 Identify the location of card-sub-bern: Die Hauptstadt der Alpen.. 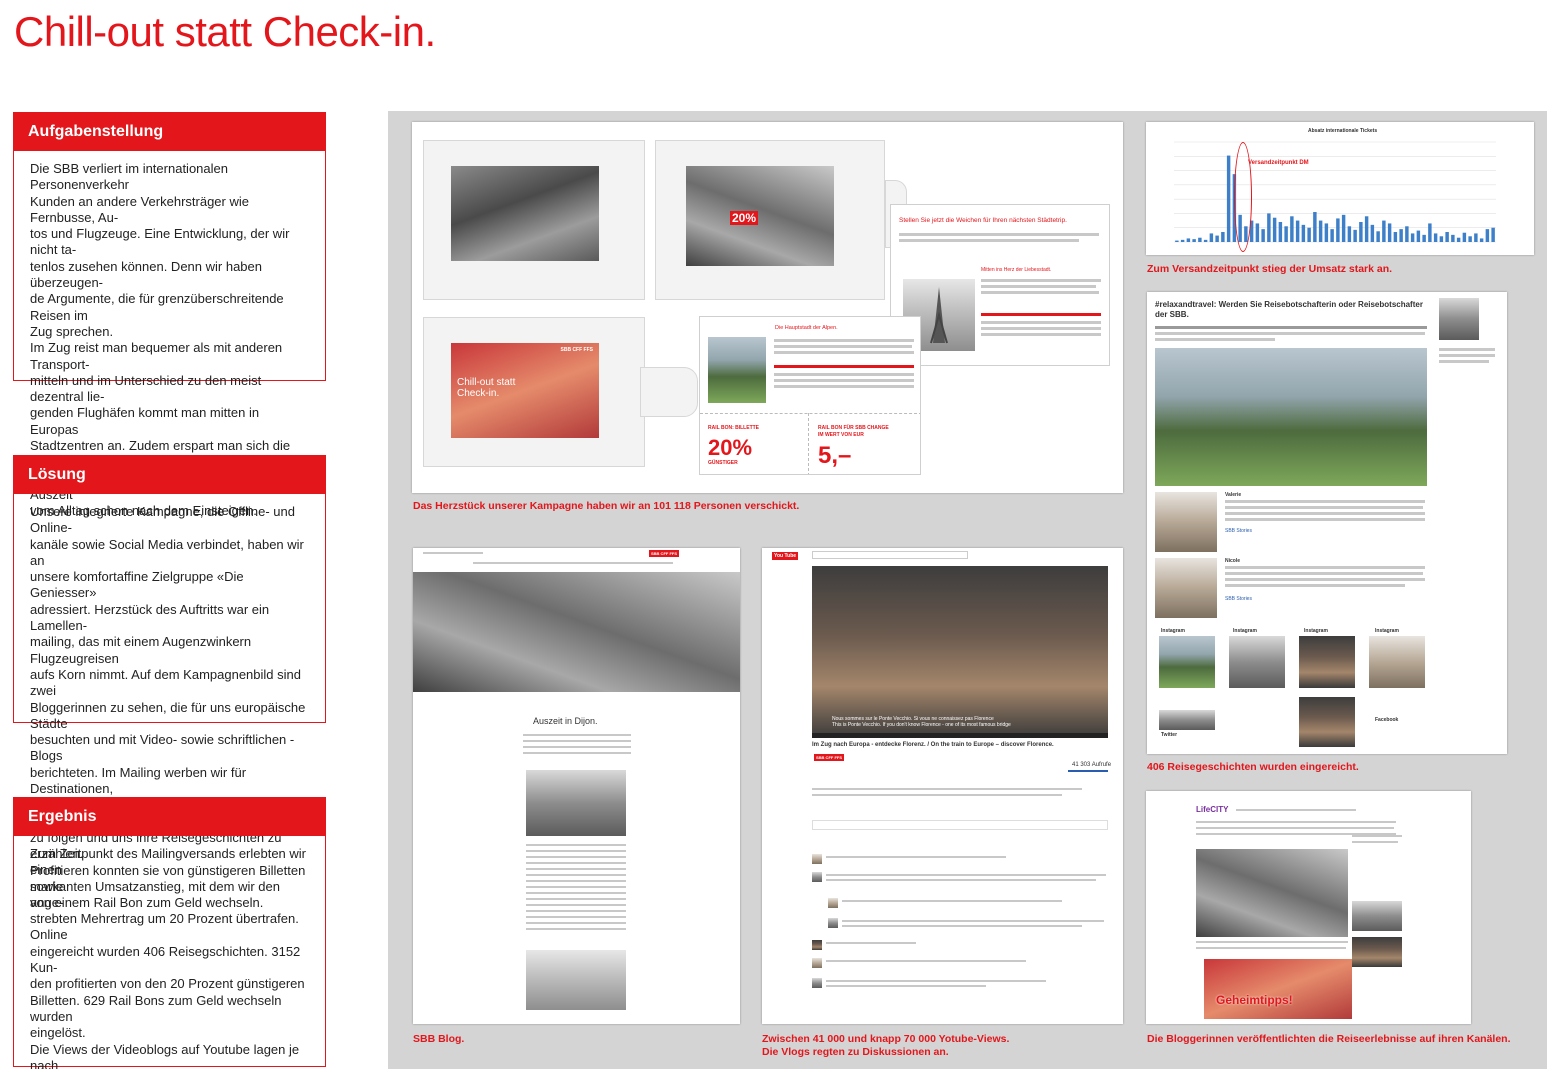
(806, 328).